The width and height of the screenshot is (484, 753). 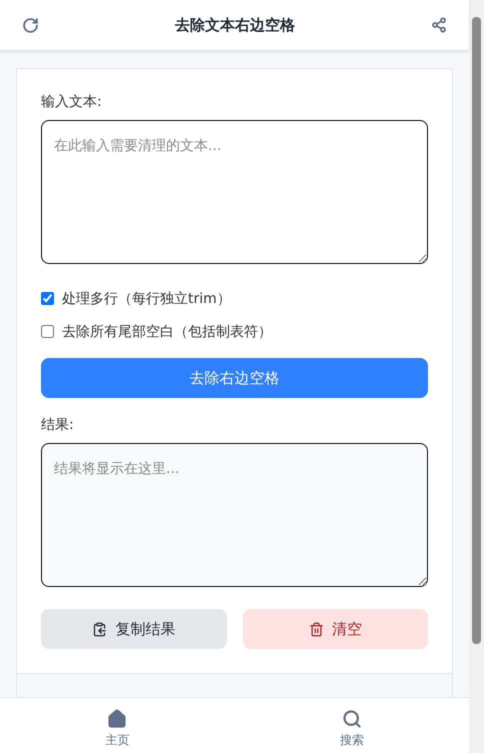 I want to click on option-label: 处理多行（每行独立trim）, so click(x=146, y=299).